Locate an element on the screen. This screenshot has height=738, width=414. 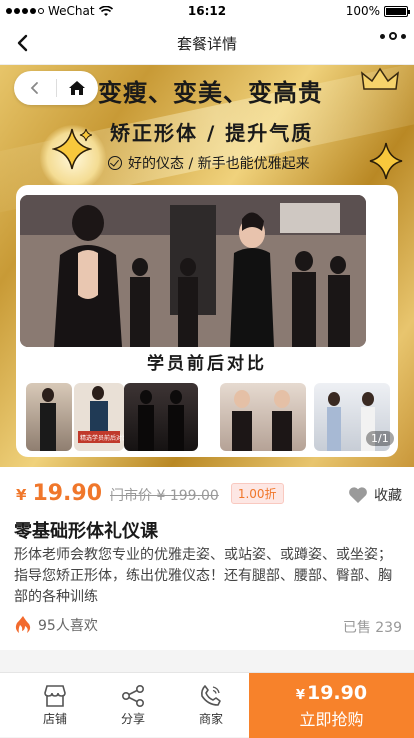
home-icon is located at coordinates (77, 88).